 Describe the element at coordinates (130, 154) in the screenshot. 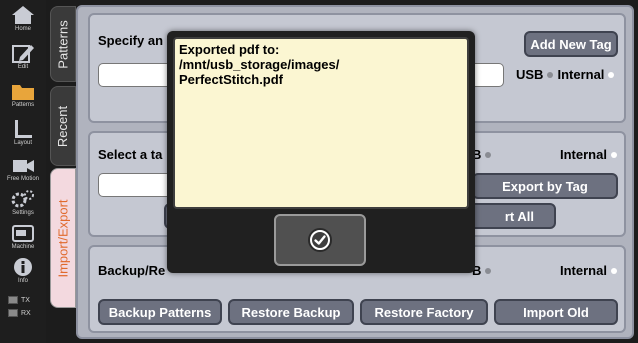

I see `section2-title: Select a ta` at that location.